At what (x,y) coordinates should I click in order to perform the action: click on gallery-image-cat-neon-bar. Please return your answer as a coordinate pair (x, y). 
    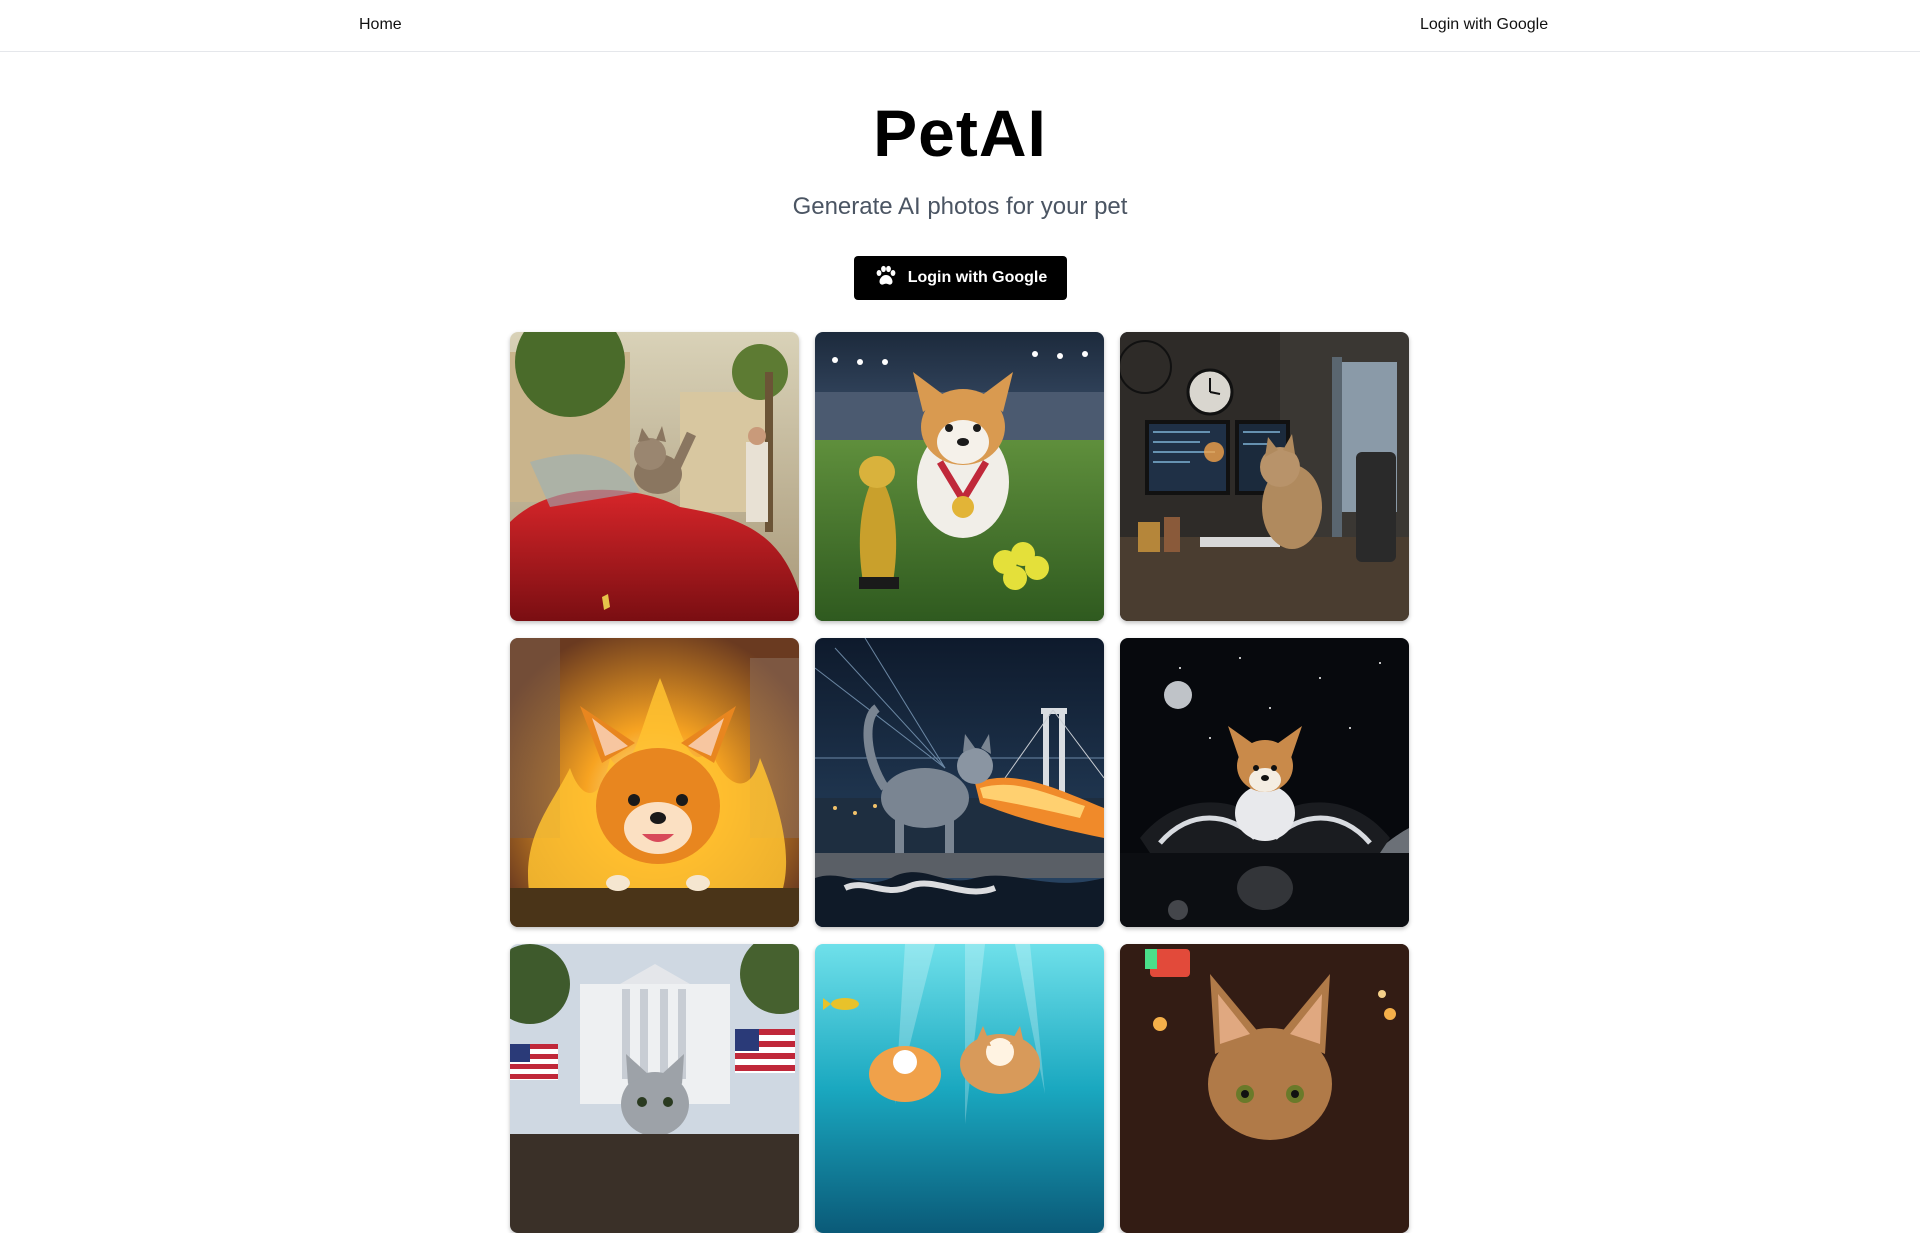
    Looking at the image, I should click on (1264, 1088).